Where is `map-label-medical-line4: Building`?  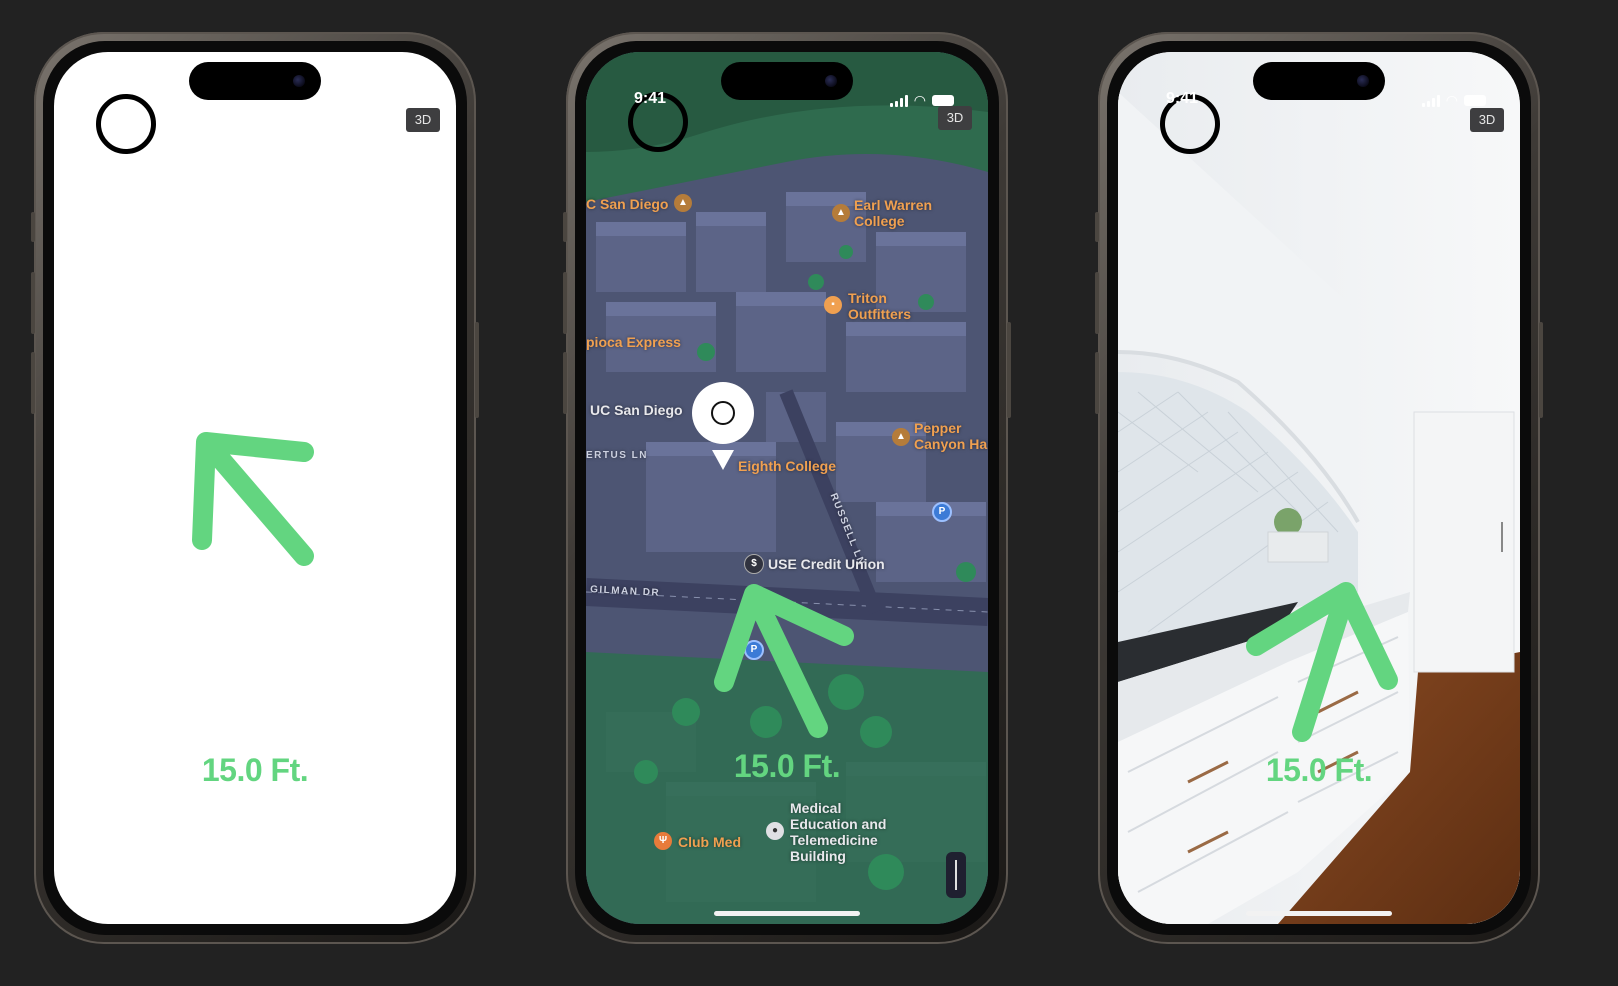 map-label-medical-line4: Building is located at coordinates (818, 856).